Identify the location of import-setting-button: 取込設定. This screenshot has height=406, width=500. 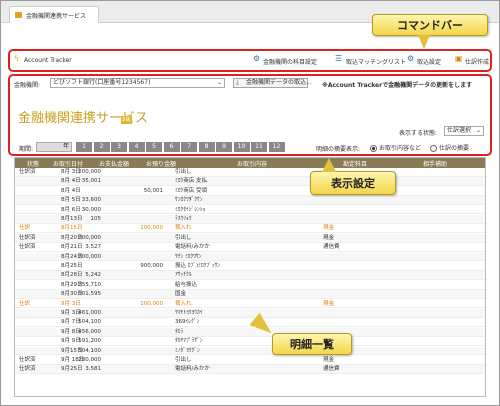
(429, 61).